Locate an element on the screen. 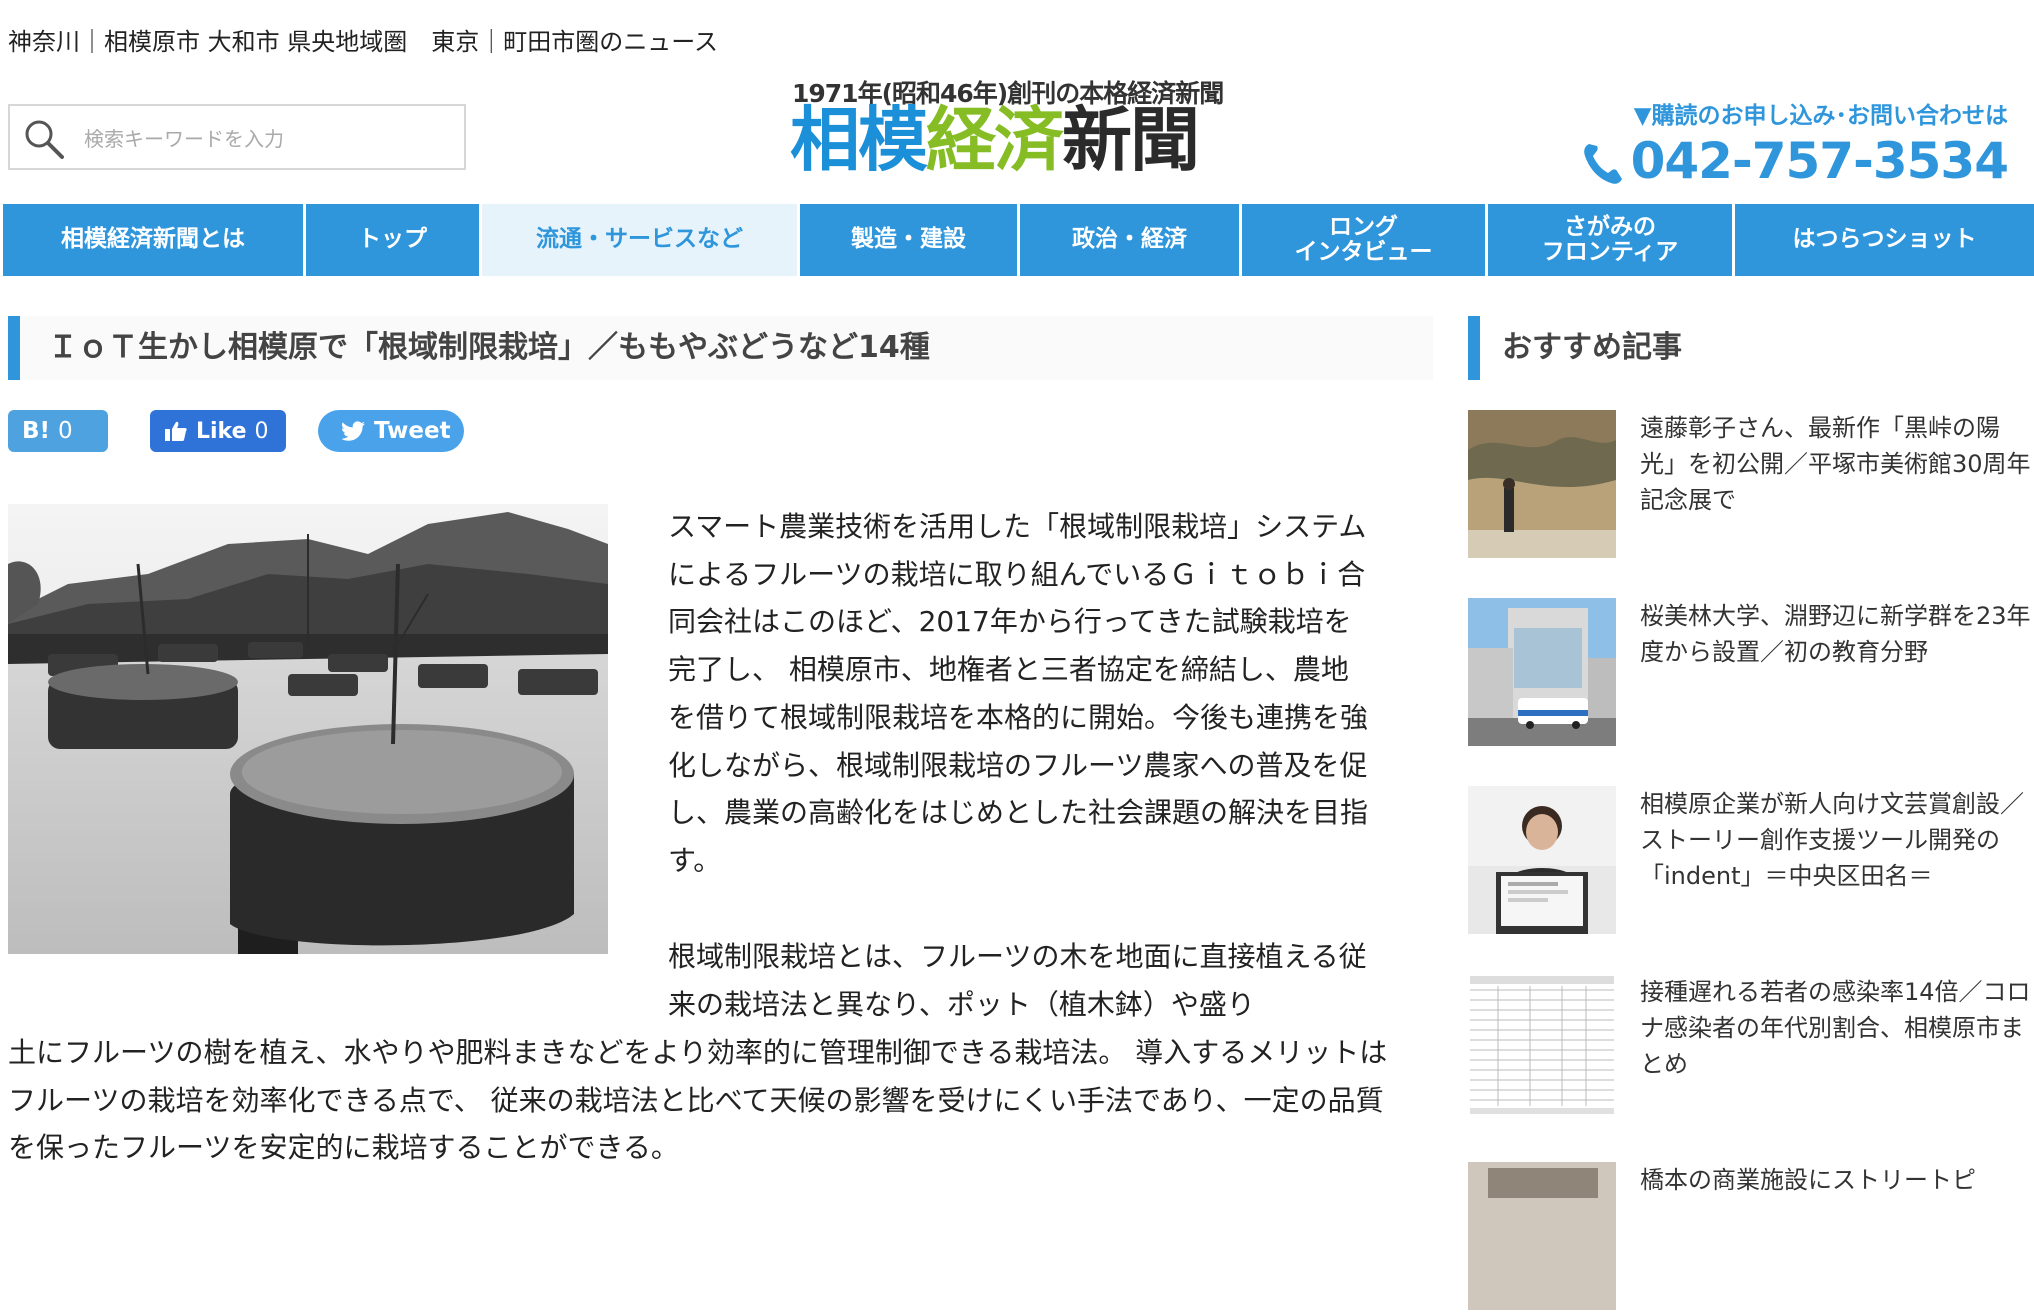 Image resolution: width=2034 pixels, height=1312 pixels. recommended-article: 接種遅れる若者の感染率14倍／コロナ感染者の年代別割合、相模原市まとめ is located at coordinates (1751, 1049).